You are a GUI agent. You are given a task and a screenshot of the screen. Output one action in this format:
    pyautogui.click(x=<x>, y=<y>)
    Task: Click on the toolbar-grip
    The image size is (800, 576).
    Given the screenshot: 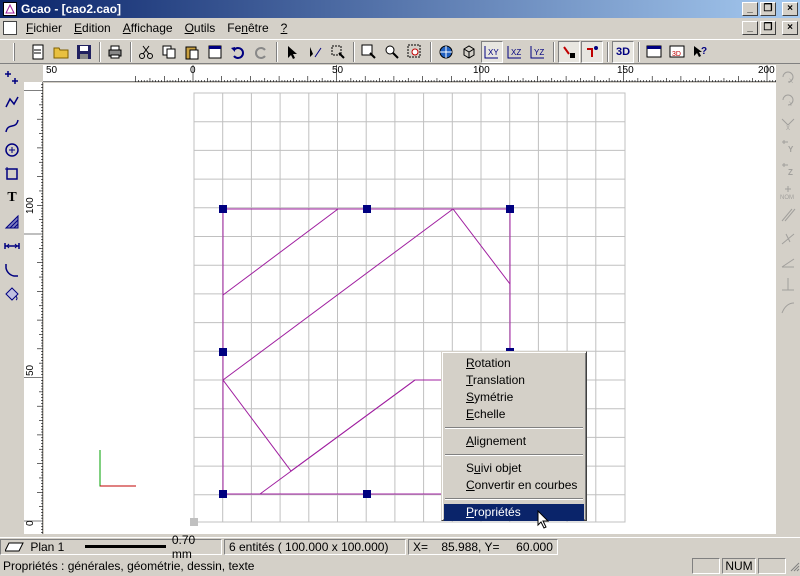 What is the action you would take?
    pyautogui.click(x=15, y=52)
    